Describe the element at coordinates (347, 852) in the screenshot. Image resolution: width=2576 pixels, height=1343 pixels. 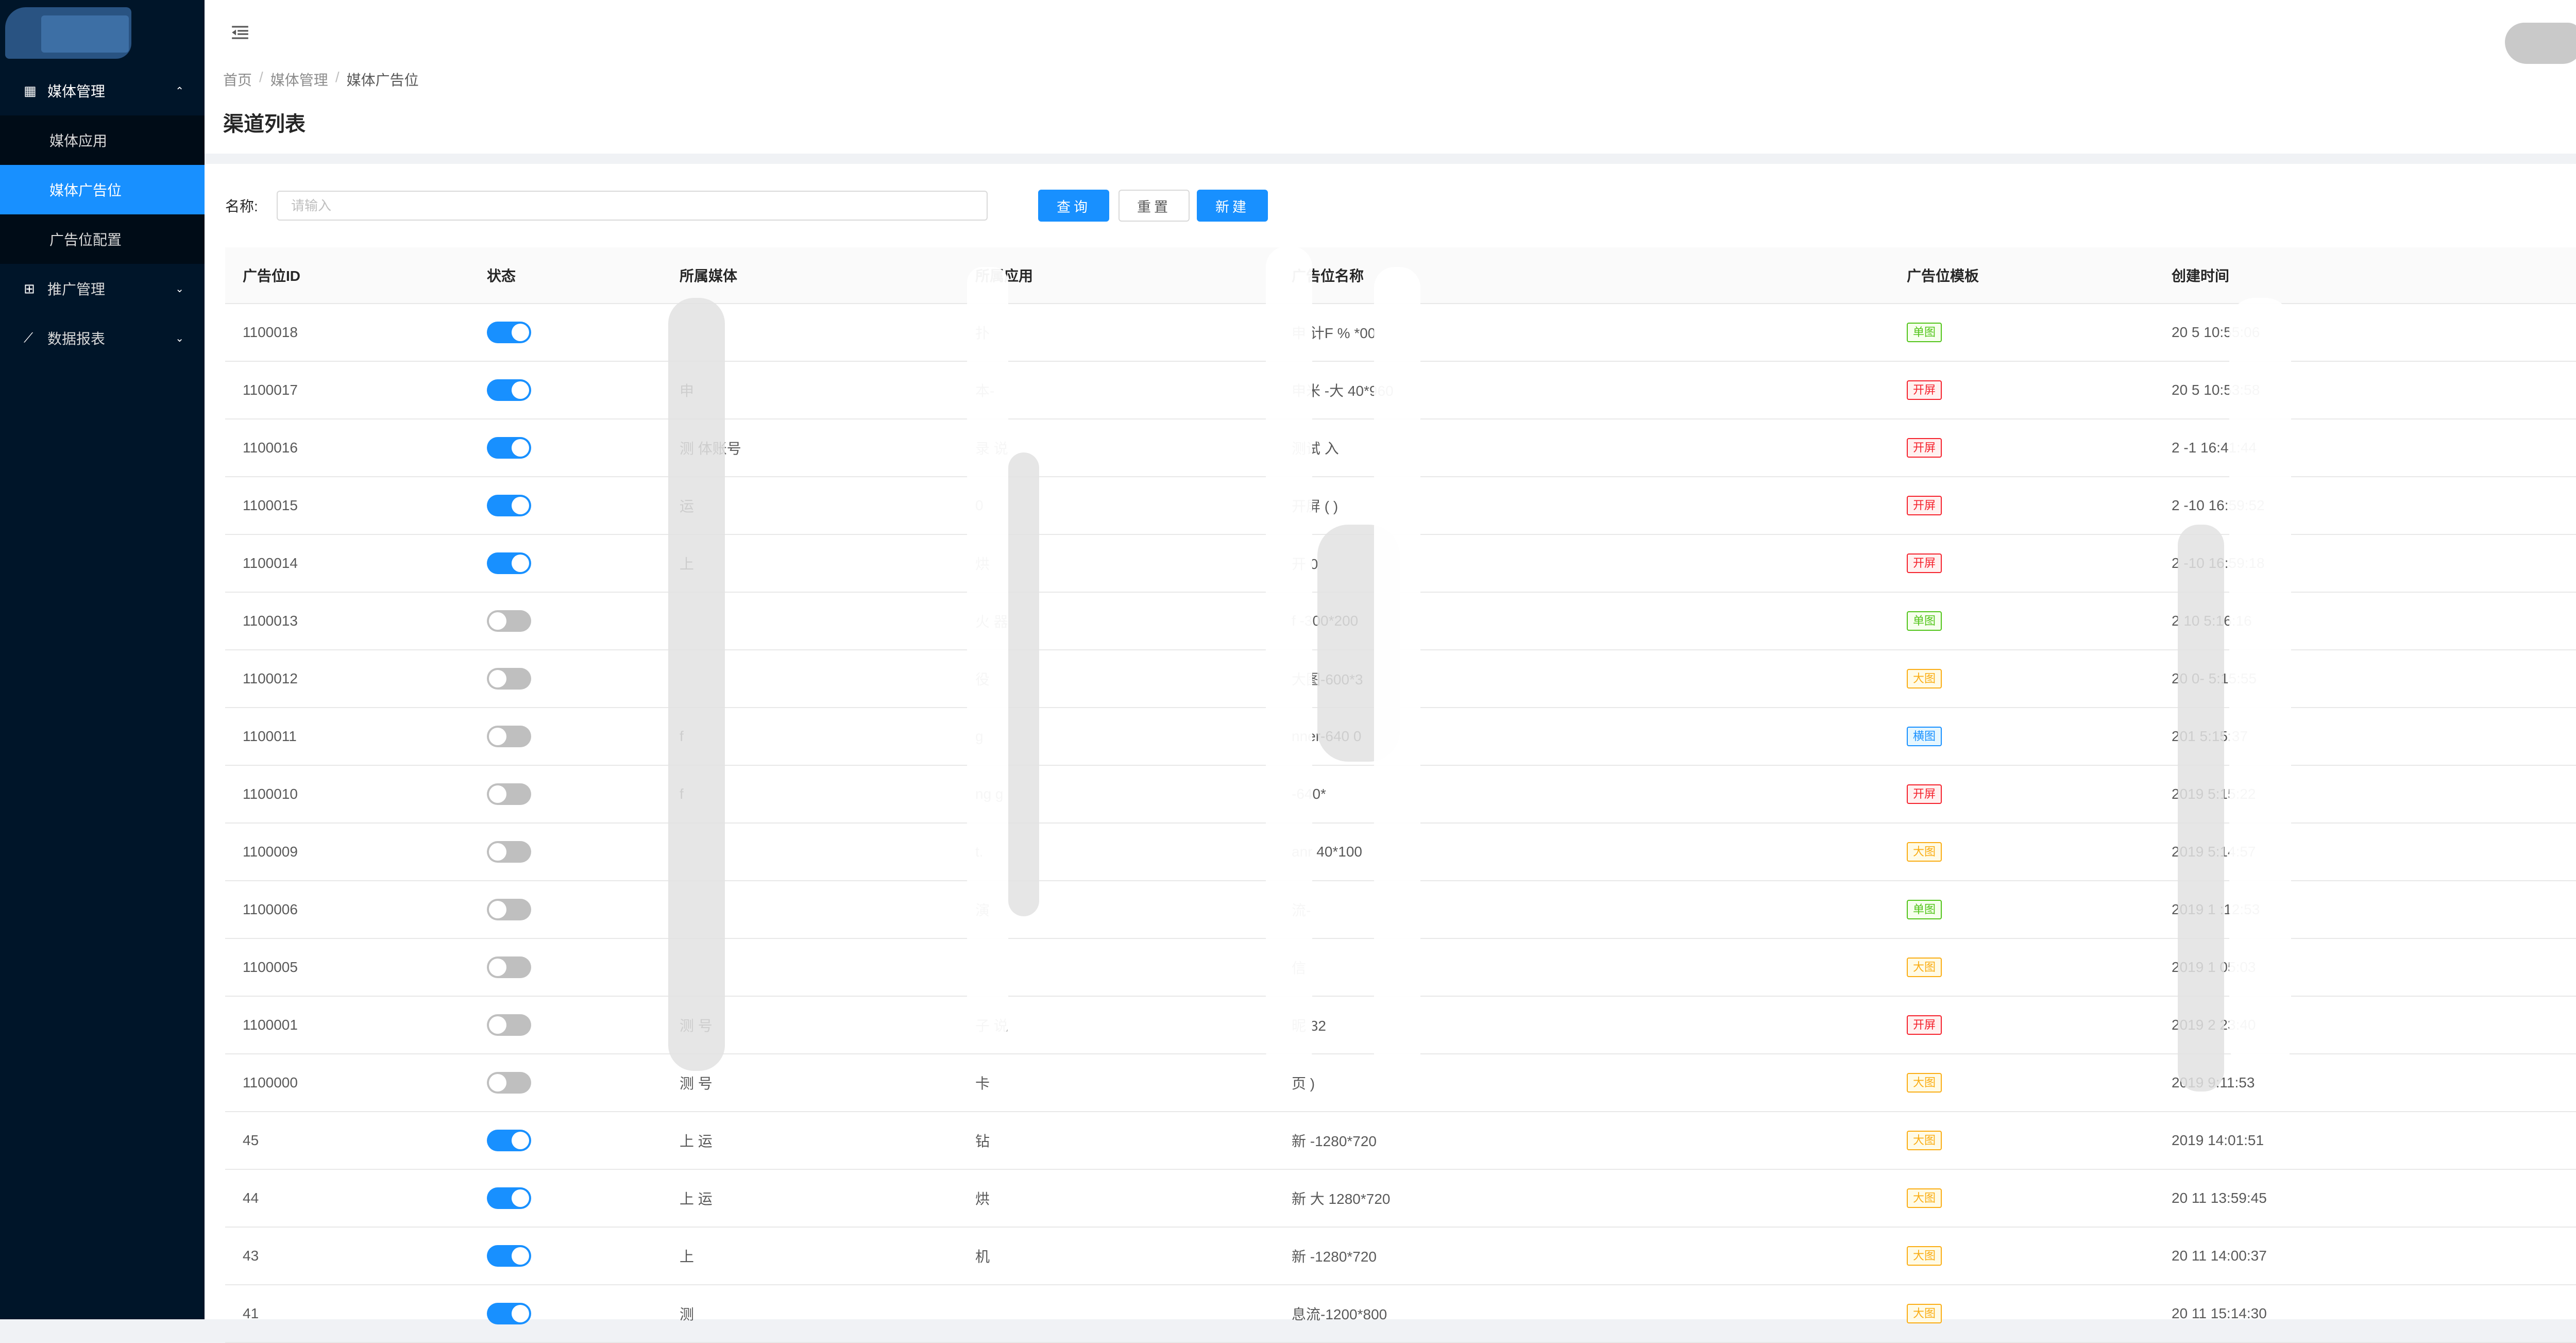
I see `cell-id: 1100009` at that location.